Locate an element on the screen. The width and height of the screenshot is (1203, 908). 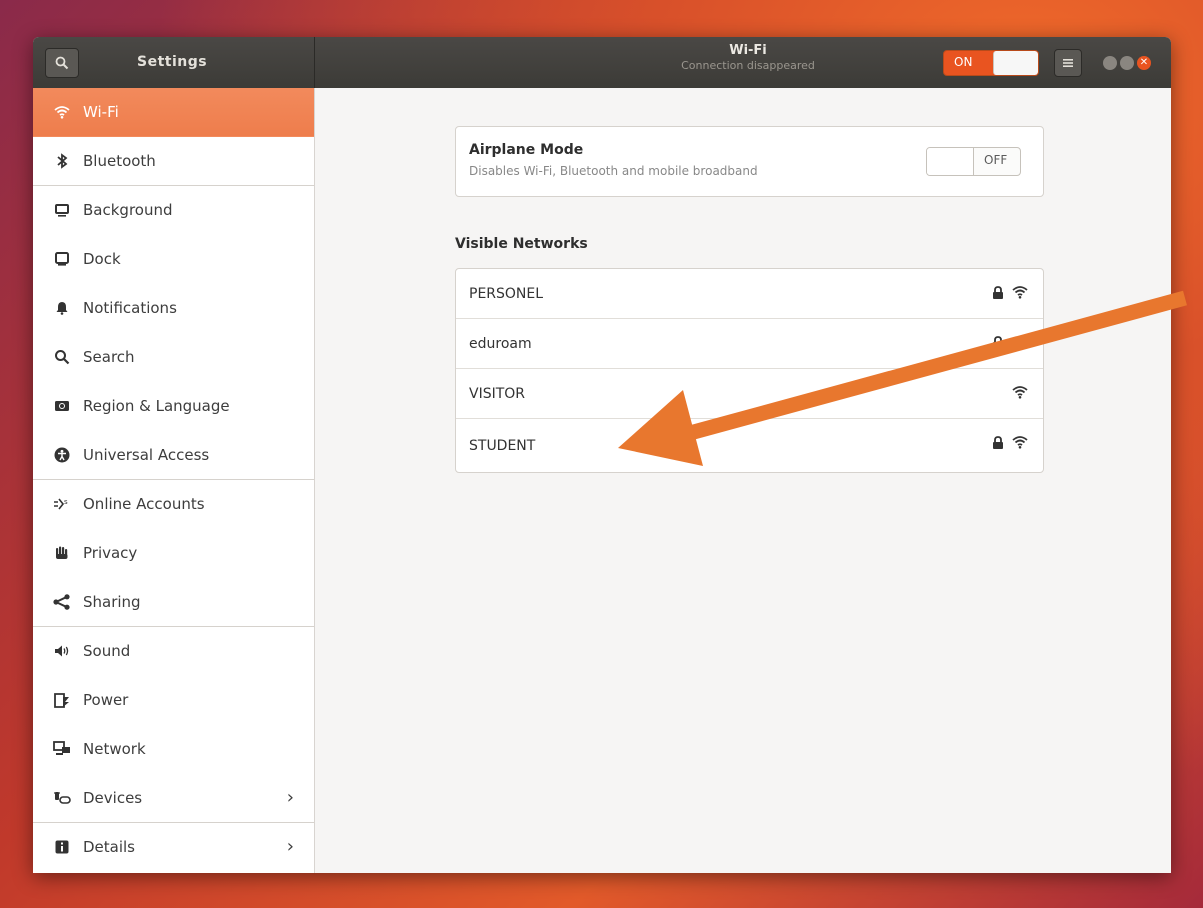
sidebar-item-label: Details is located at coordinates (109, 847).